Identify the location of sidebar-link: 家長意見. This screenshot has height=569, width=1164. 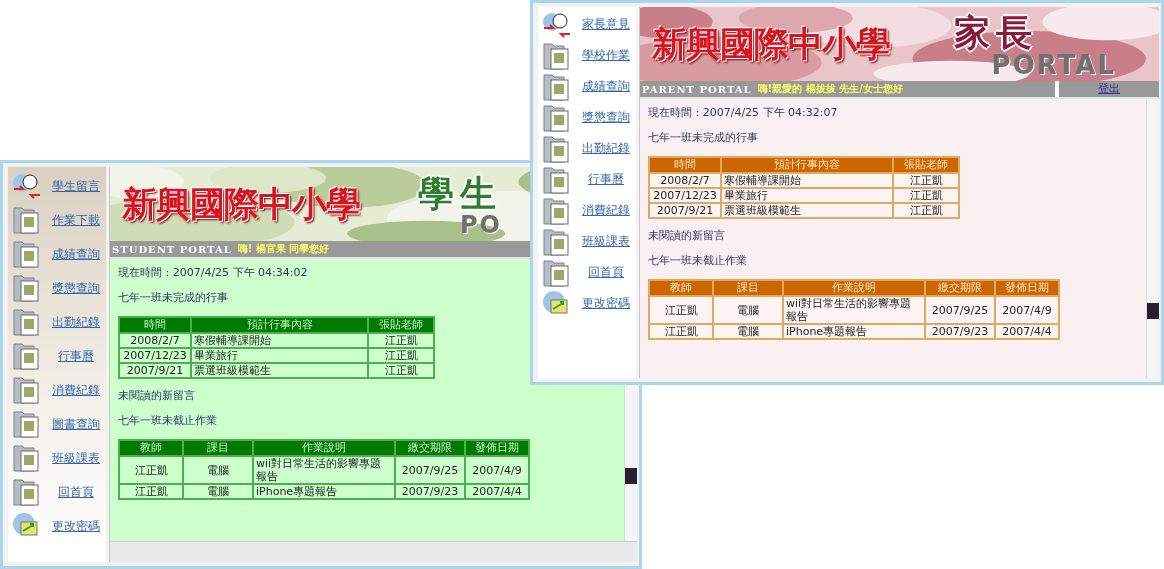
(606, 24).